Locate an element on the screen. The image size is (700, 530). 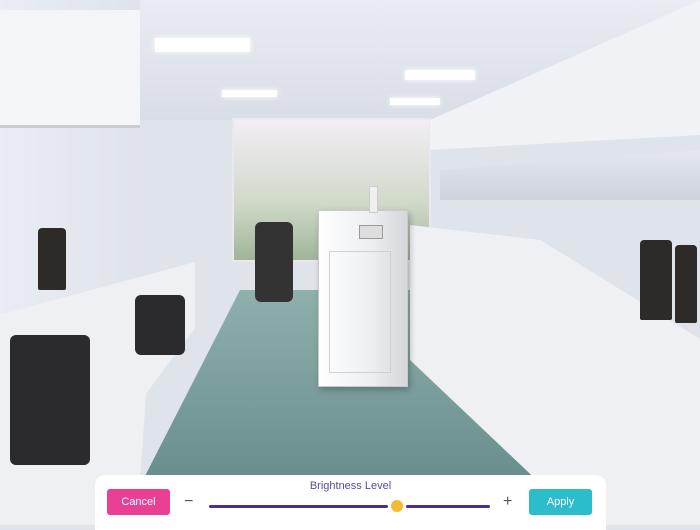
ar-3d-model-cabinet is located at coordinates (363, 286).